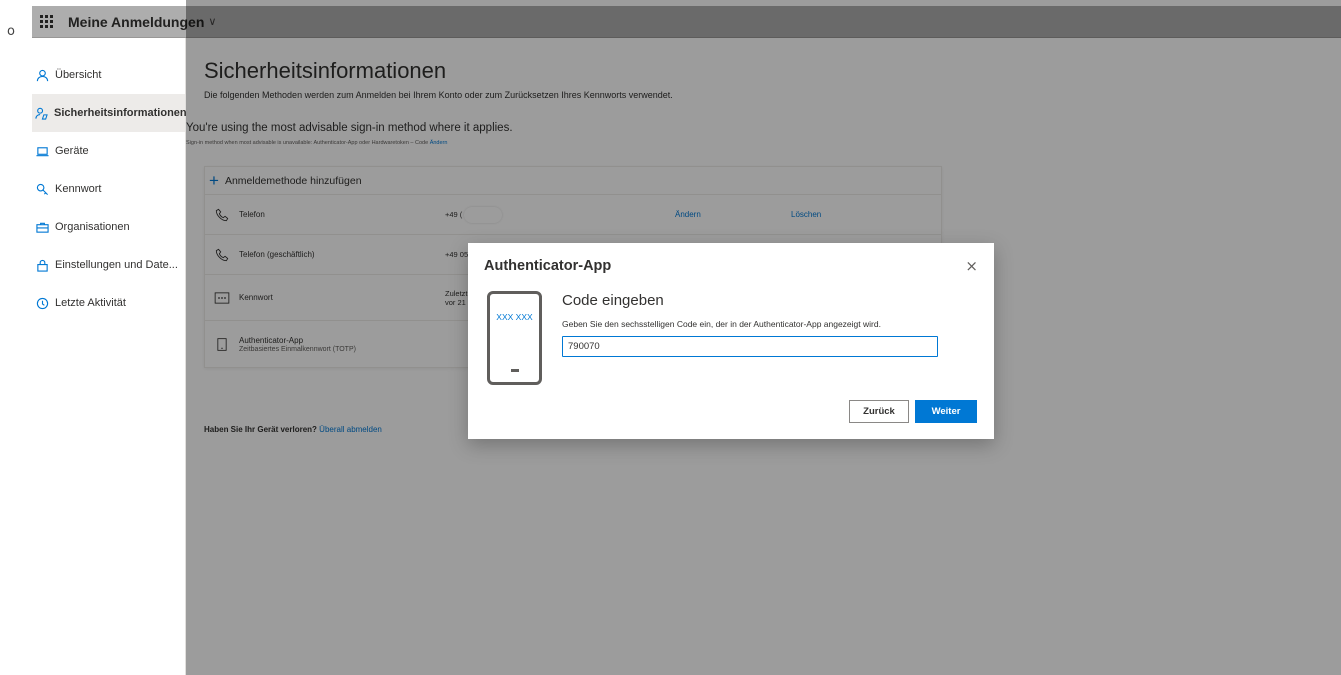 The width and height of the screenshot is (1341, 675). I want to click on sidebar-item-devices: Geräte, so click(108, 151).